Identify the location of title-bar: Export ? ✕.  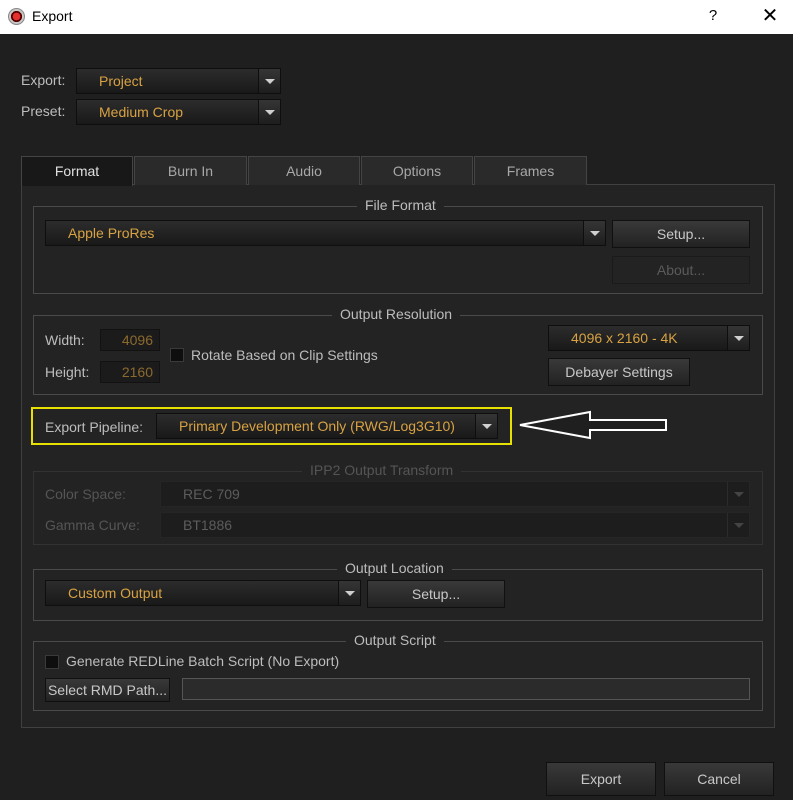
(396, 17).